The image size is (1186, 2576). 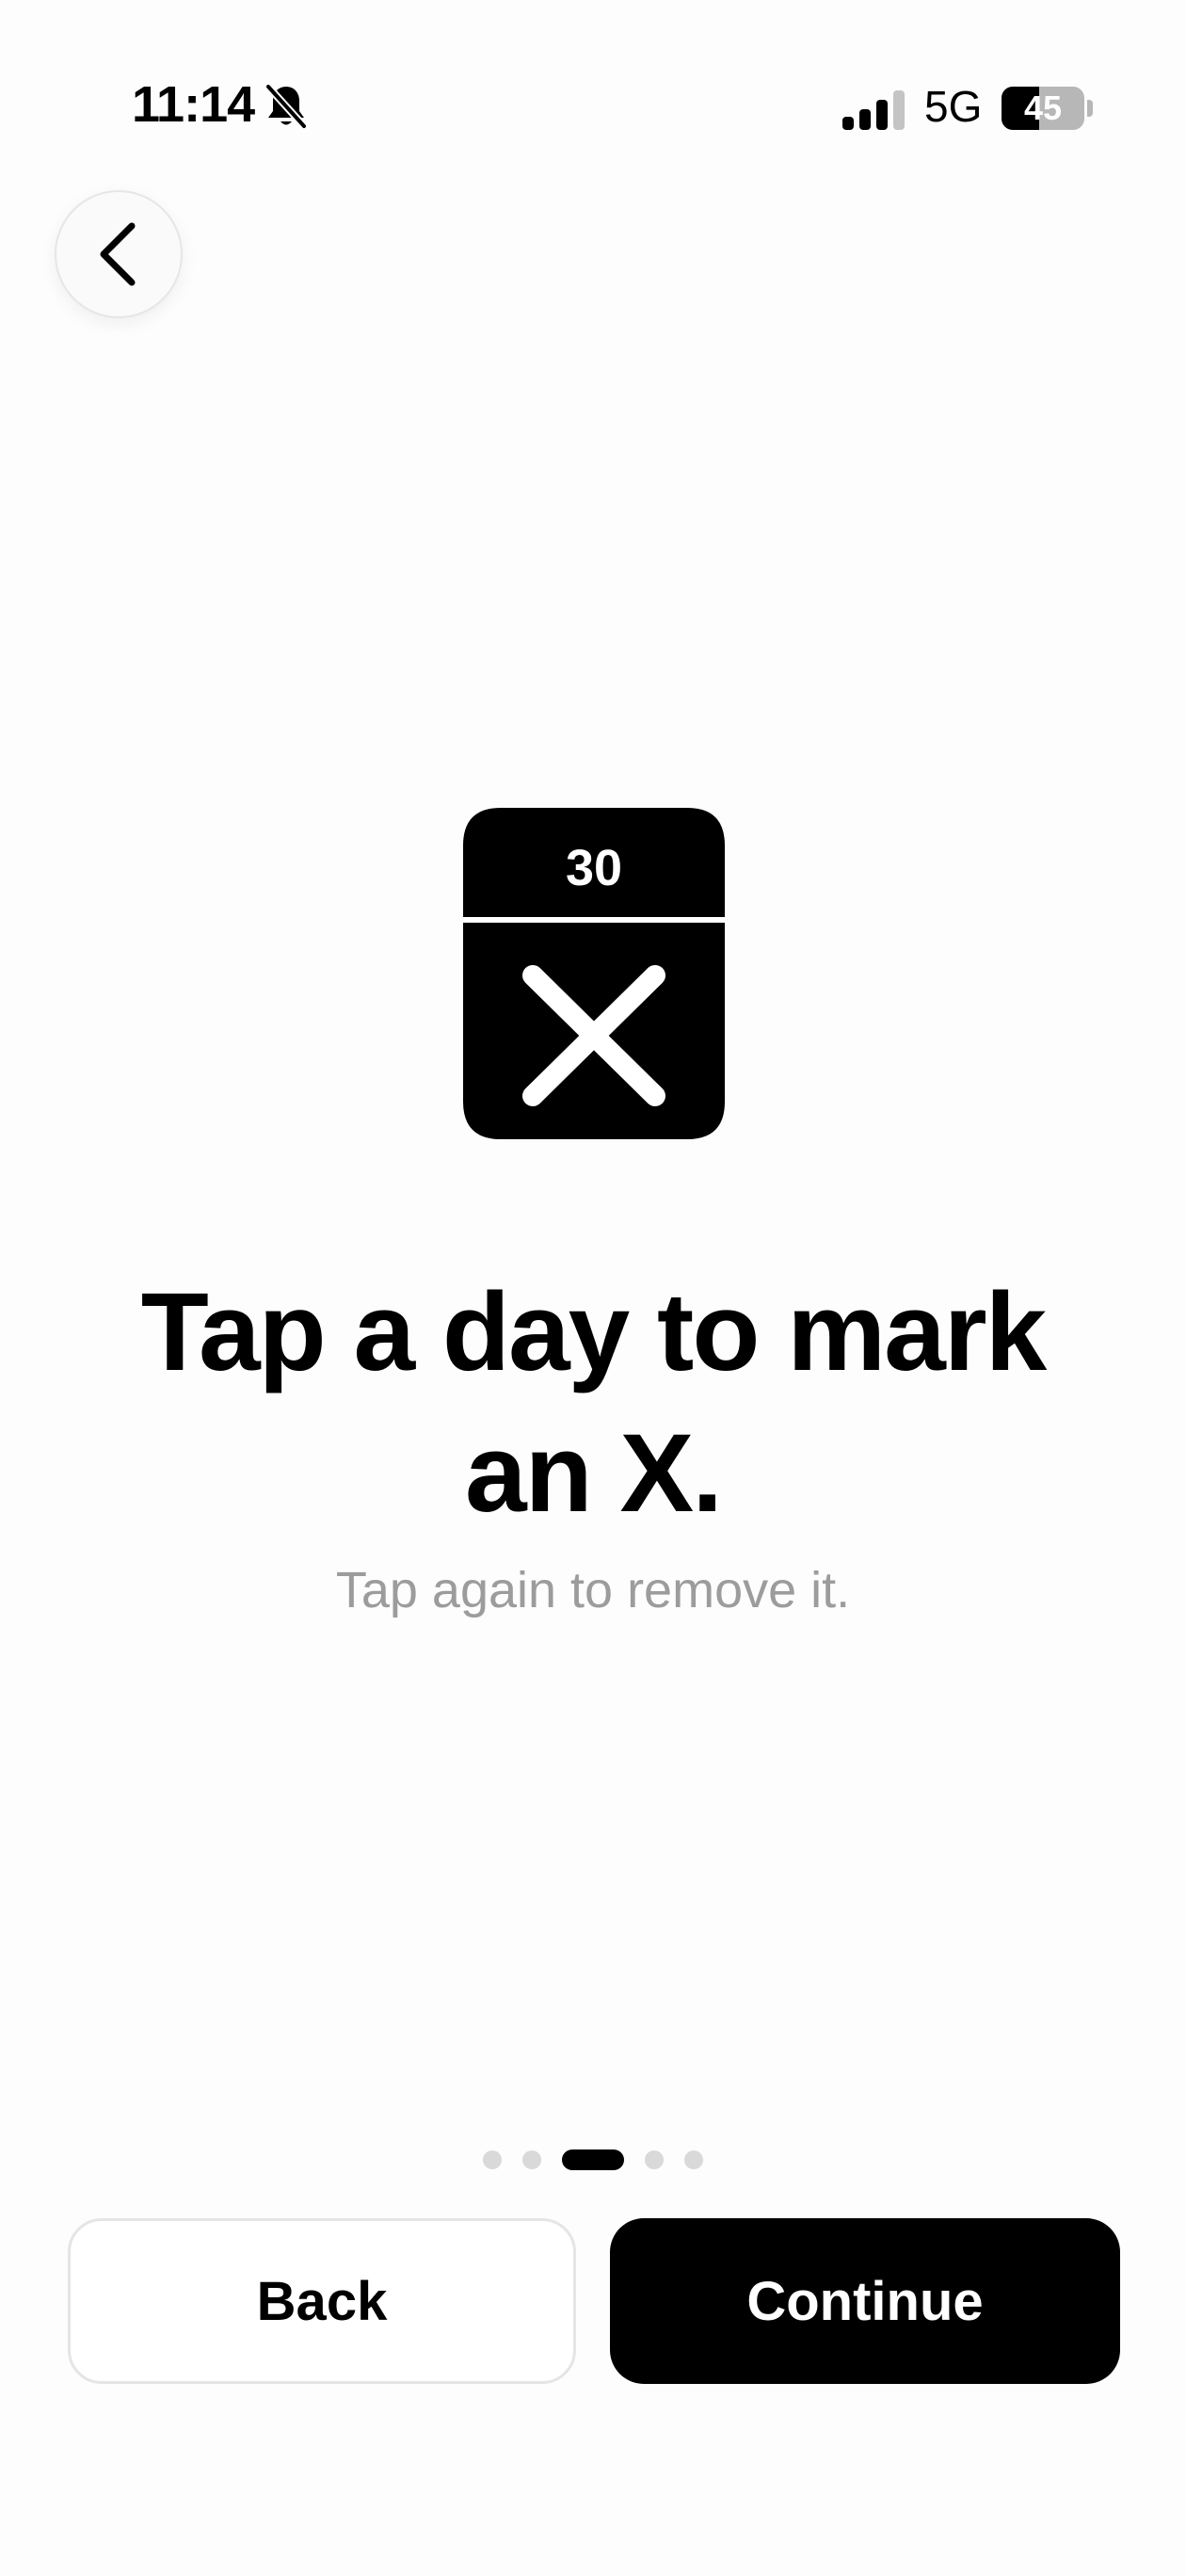 I want to click on status-time: 11:14, so click(x=193, y=104).